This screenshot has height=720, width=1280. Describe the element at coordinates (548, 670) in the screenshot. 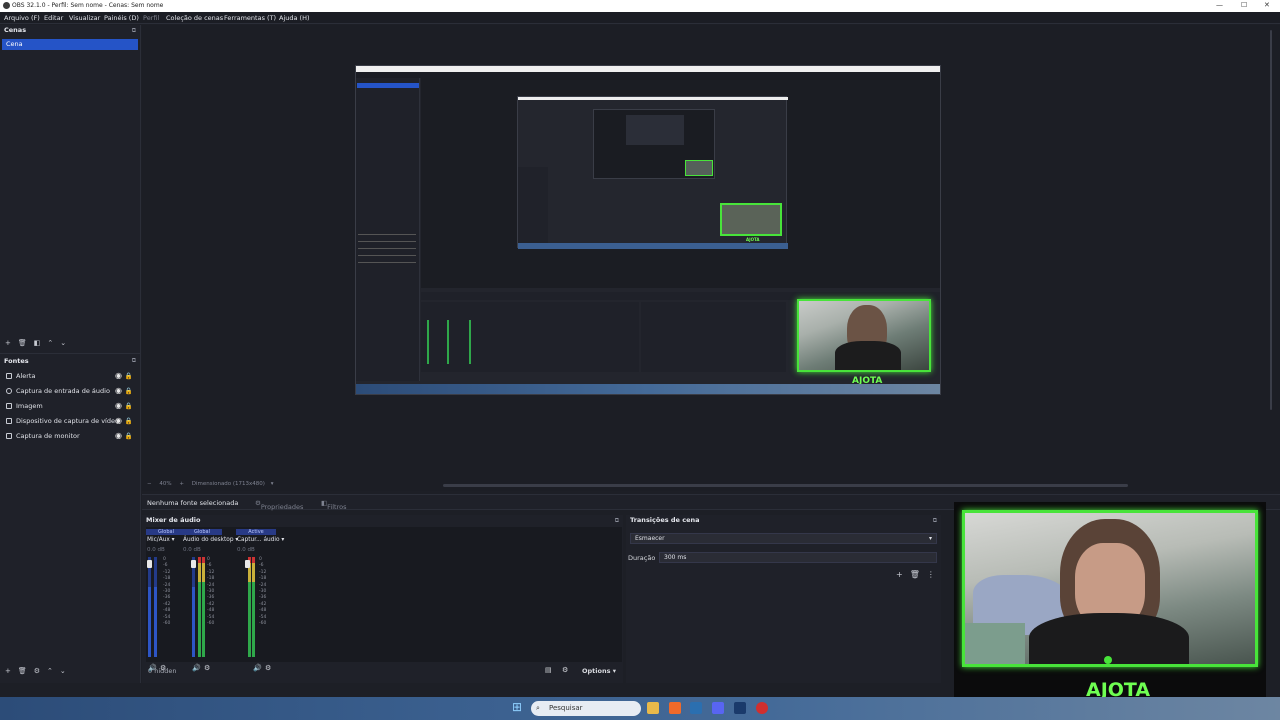

I see `mixer-layout-icon: ▤` at that location.